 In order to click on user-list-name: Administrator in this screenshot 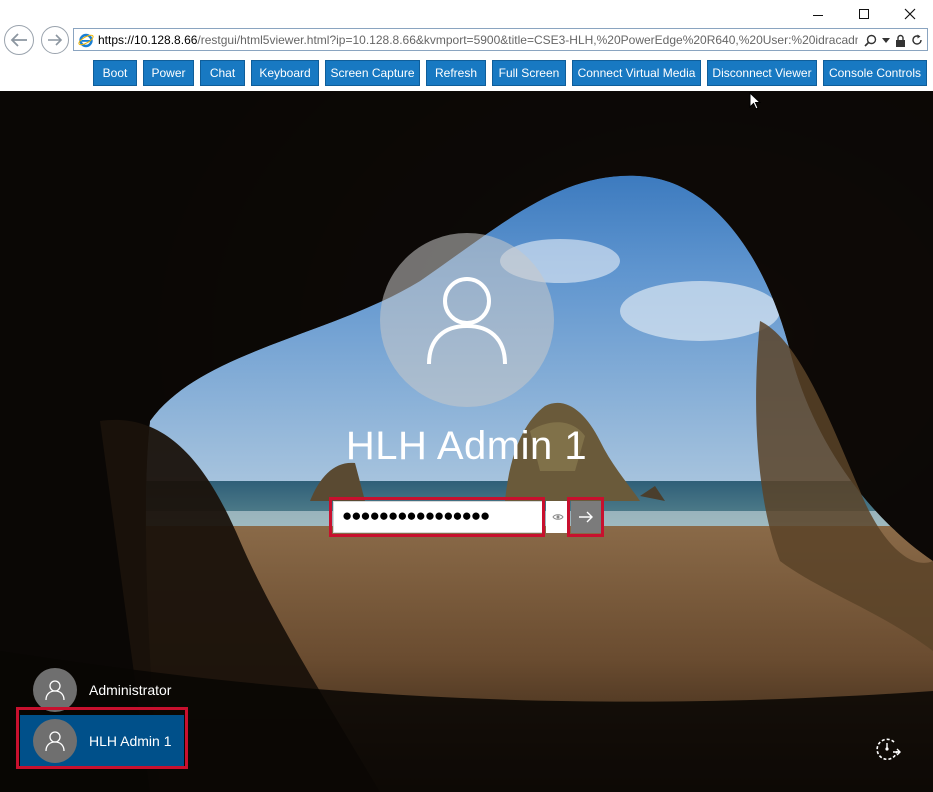, I will do `click(130, 690)`.